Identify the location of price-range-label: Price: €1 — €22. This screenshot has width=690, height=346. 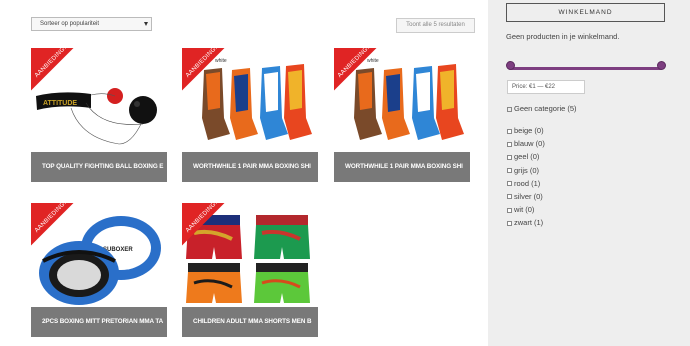
(546, 87).